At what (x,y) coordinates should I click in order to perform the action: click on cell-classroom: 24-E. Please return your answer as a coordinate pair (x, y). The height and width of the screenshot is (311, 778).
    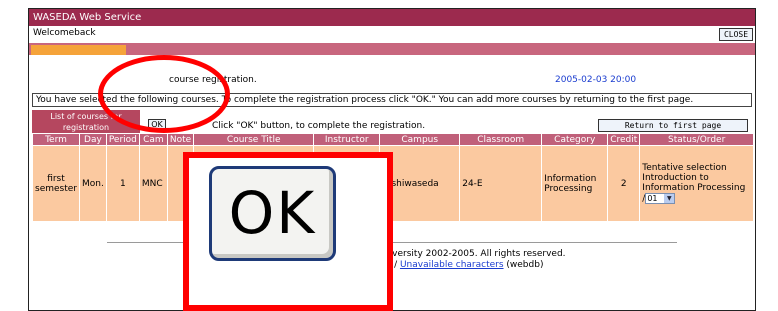
    Looking at the image, I should click on (501, 183).